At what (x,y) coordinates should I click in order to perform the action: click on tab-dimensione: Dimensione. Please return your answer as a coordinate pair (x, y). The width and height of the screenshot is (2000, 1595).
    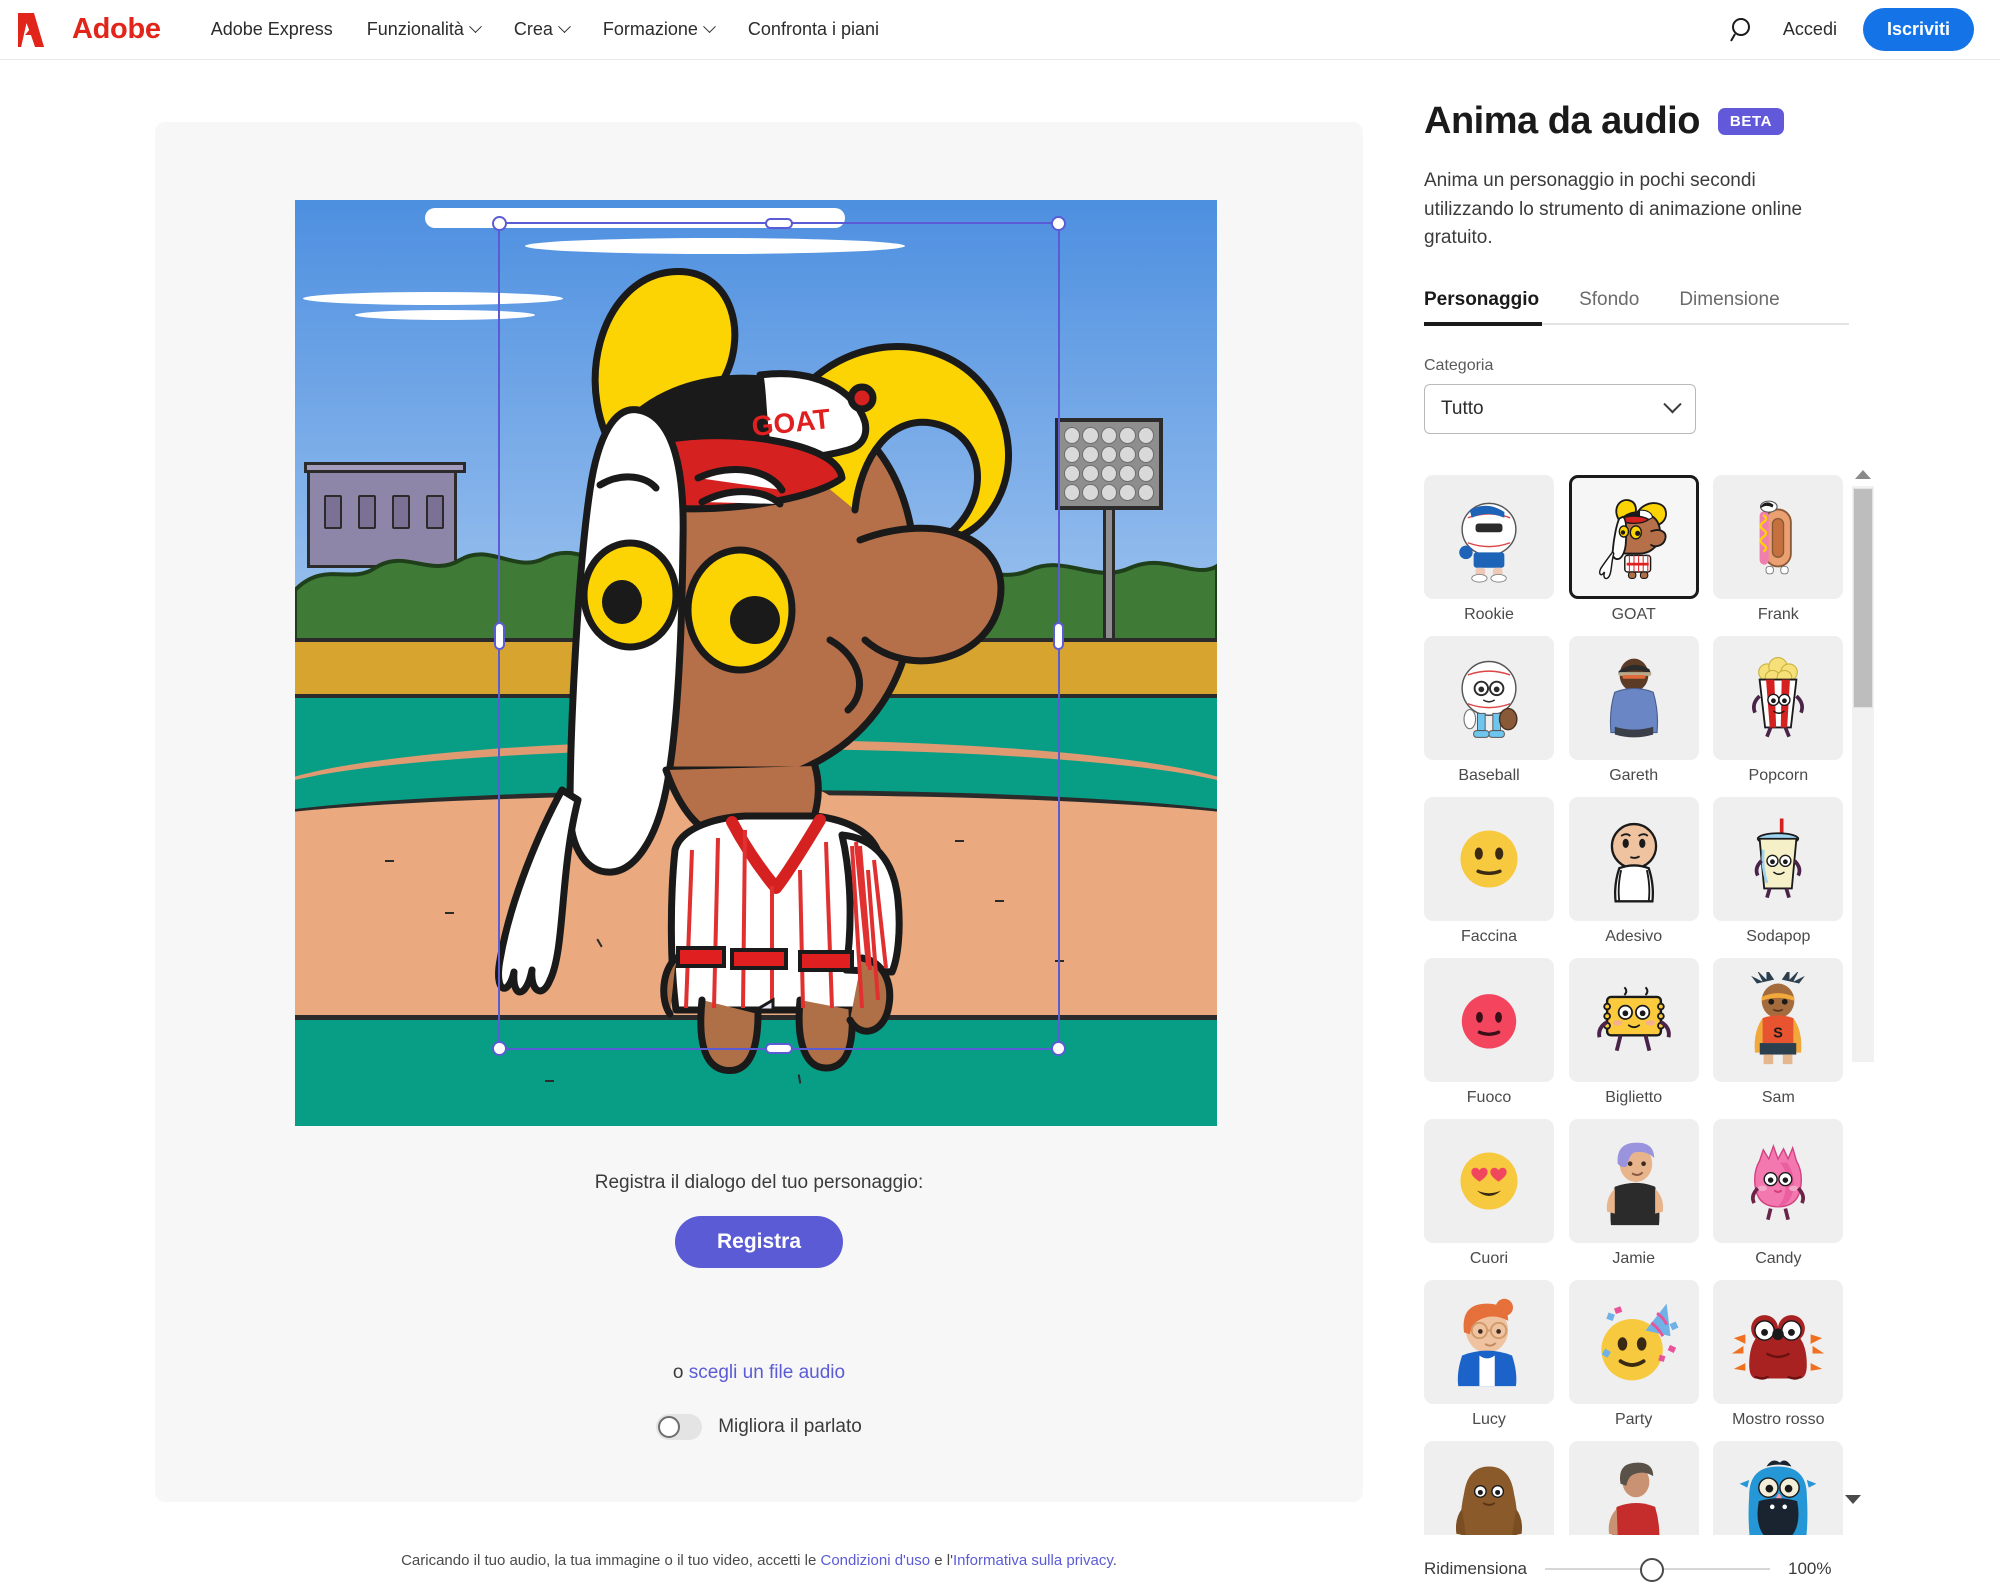
    Looking at the image, I should click on (1729, 307).